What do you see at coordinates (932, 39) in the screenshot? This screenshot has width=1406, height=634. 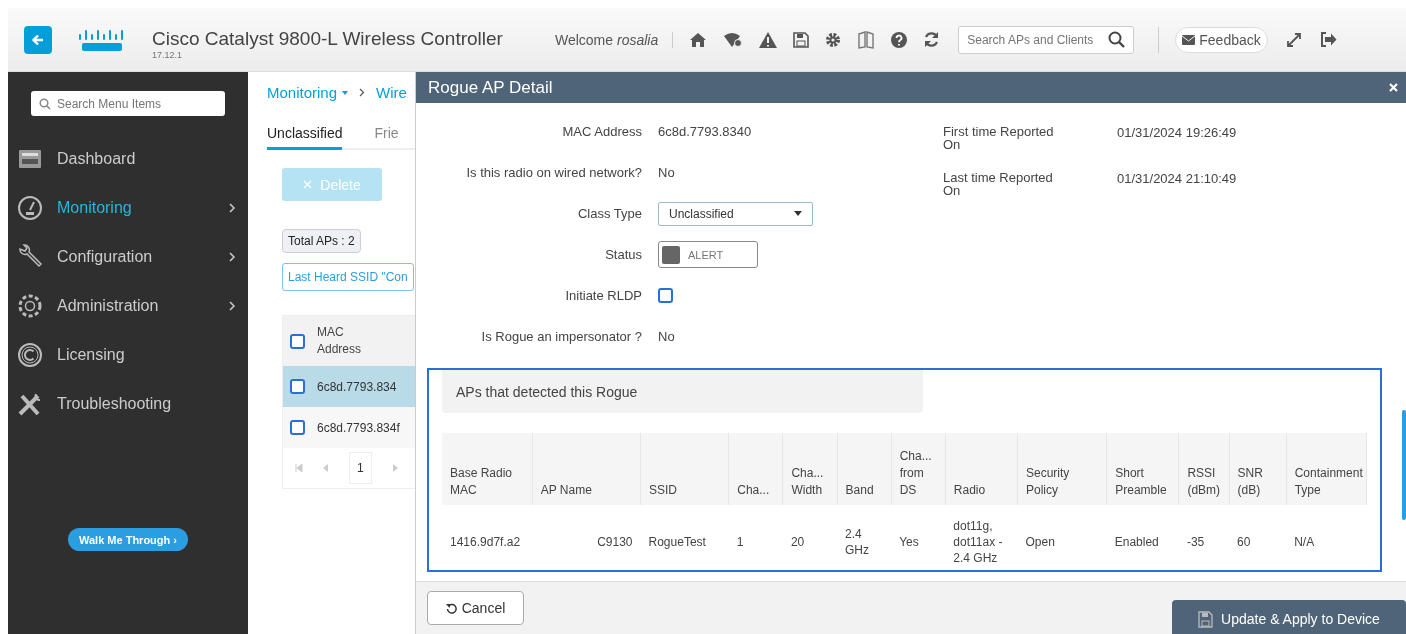 I see `refresh-icon` at bounding box center [932, 39].